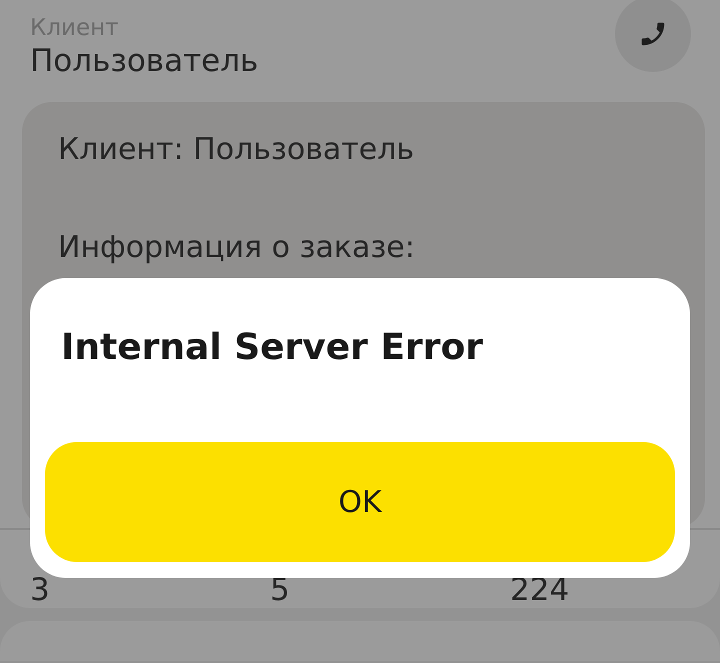  What do you see at coordinates (280, 590) in the screenshot?
I see `detail-value: 5` at bounding box center [280, 590].